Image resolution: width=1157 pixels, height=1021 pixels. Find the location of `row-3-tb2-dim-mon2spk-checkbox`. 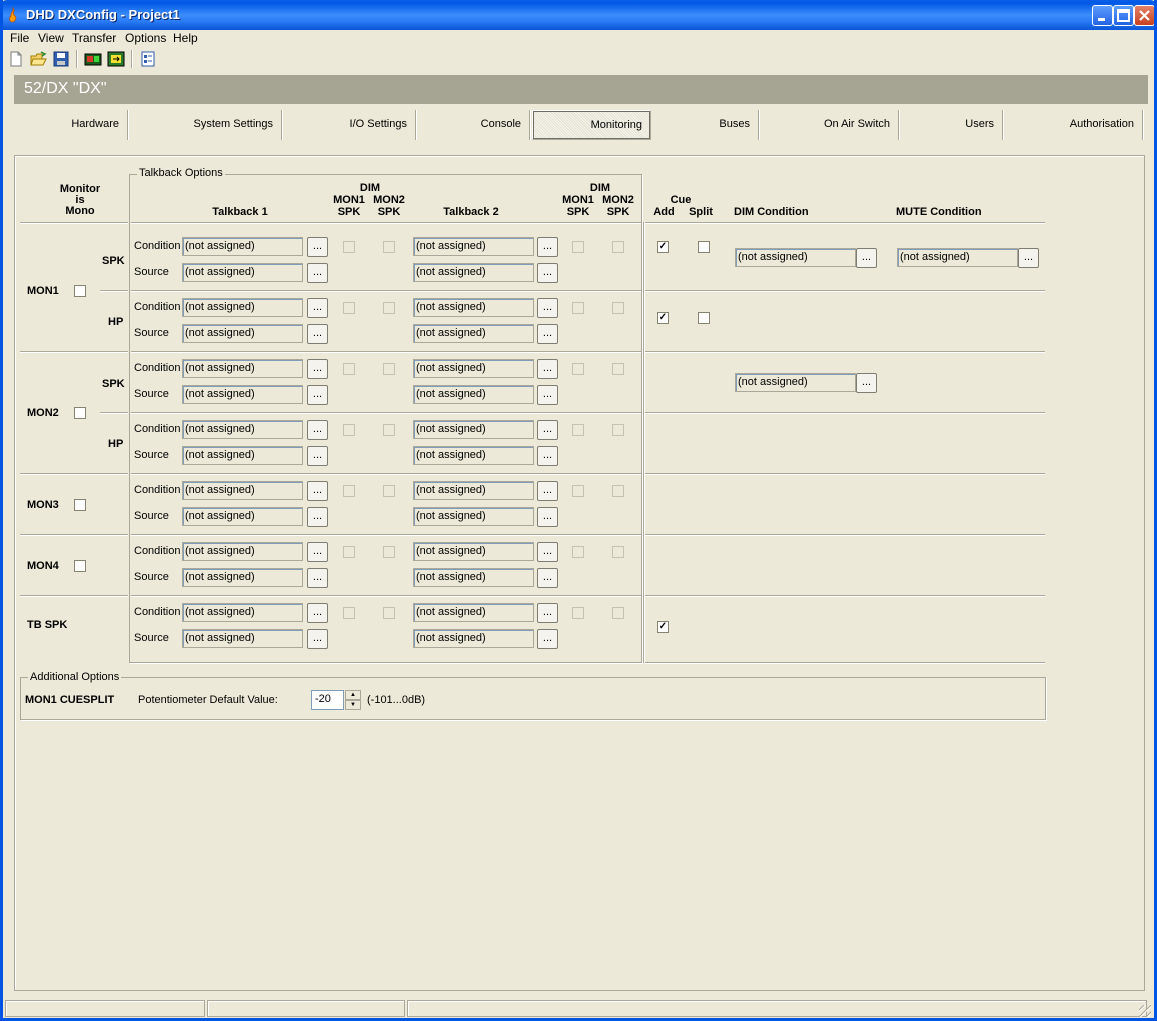

row-3-tb2-dim-mon2spk-checkbox is located at coordinates (618, 430).